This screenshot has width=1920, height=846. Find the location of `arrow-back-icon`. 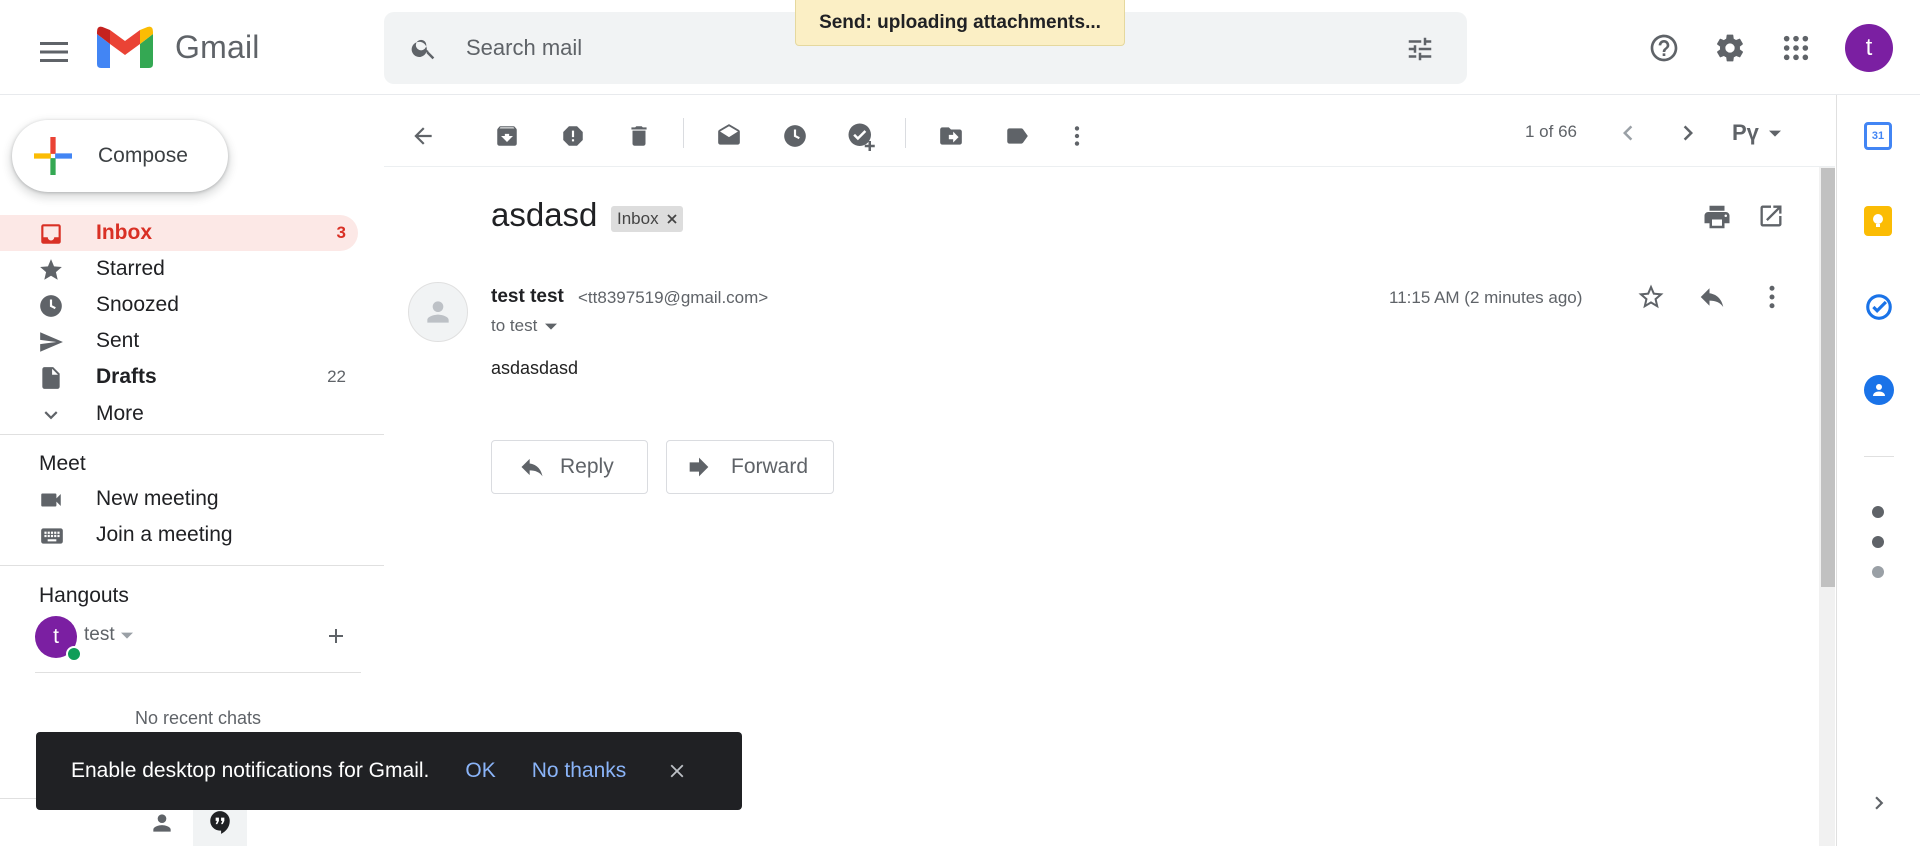

arrow-back-icon is located at coordinates (423, 136).